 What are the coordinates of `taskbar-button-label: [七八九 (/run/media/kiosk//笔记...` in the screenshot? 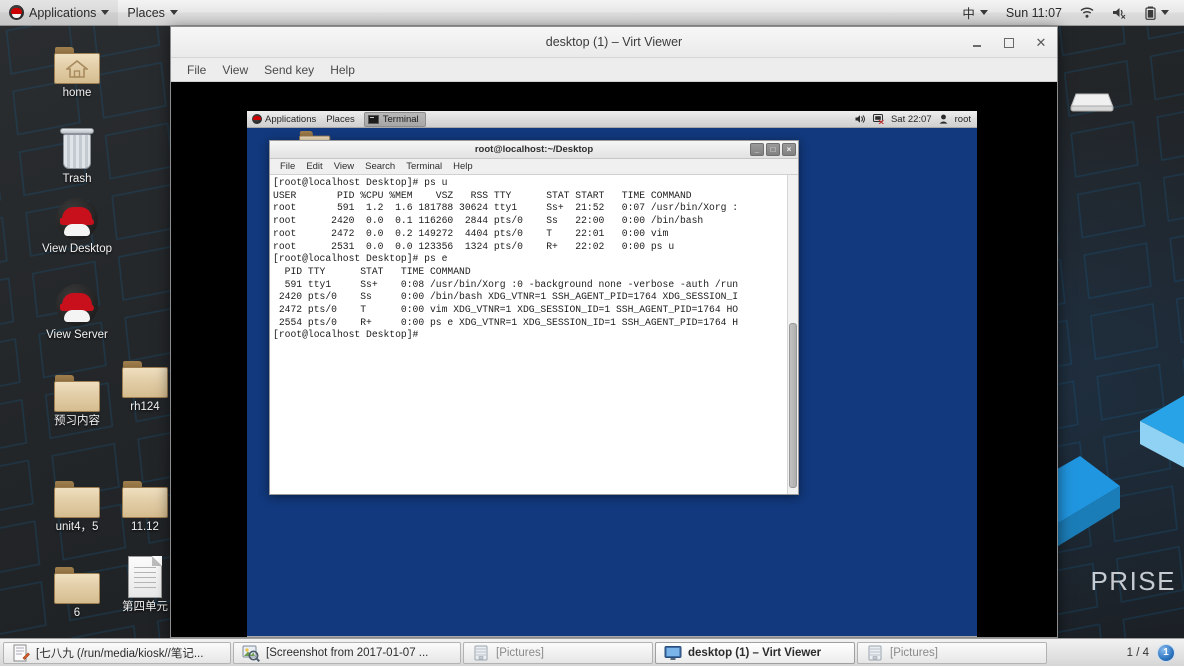 It's located at (120, 653).